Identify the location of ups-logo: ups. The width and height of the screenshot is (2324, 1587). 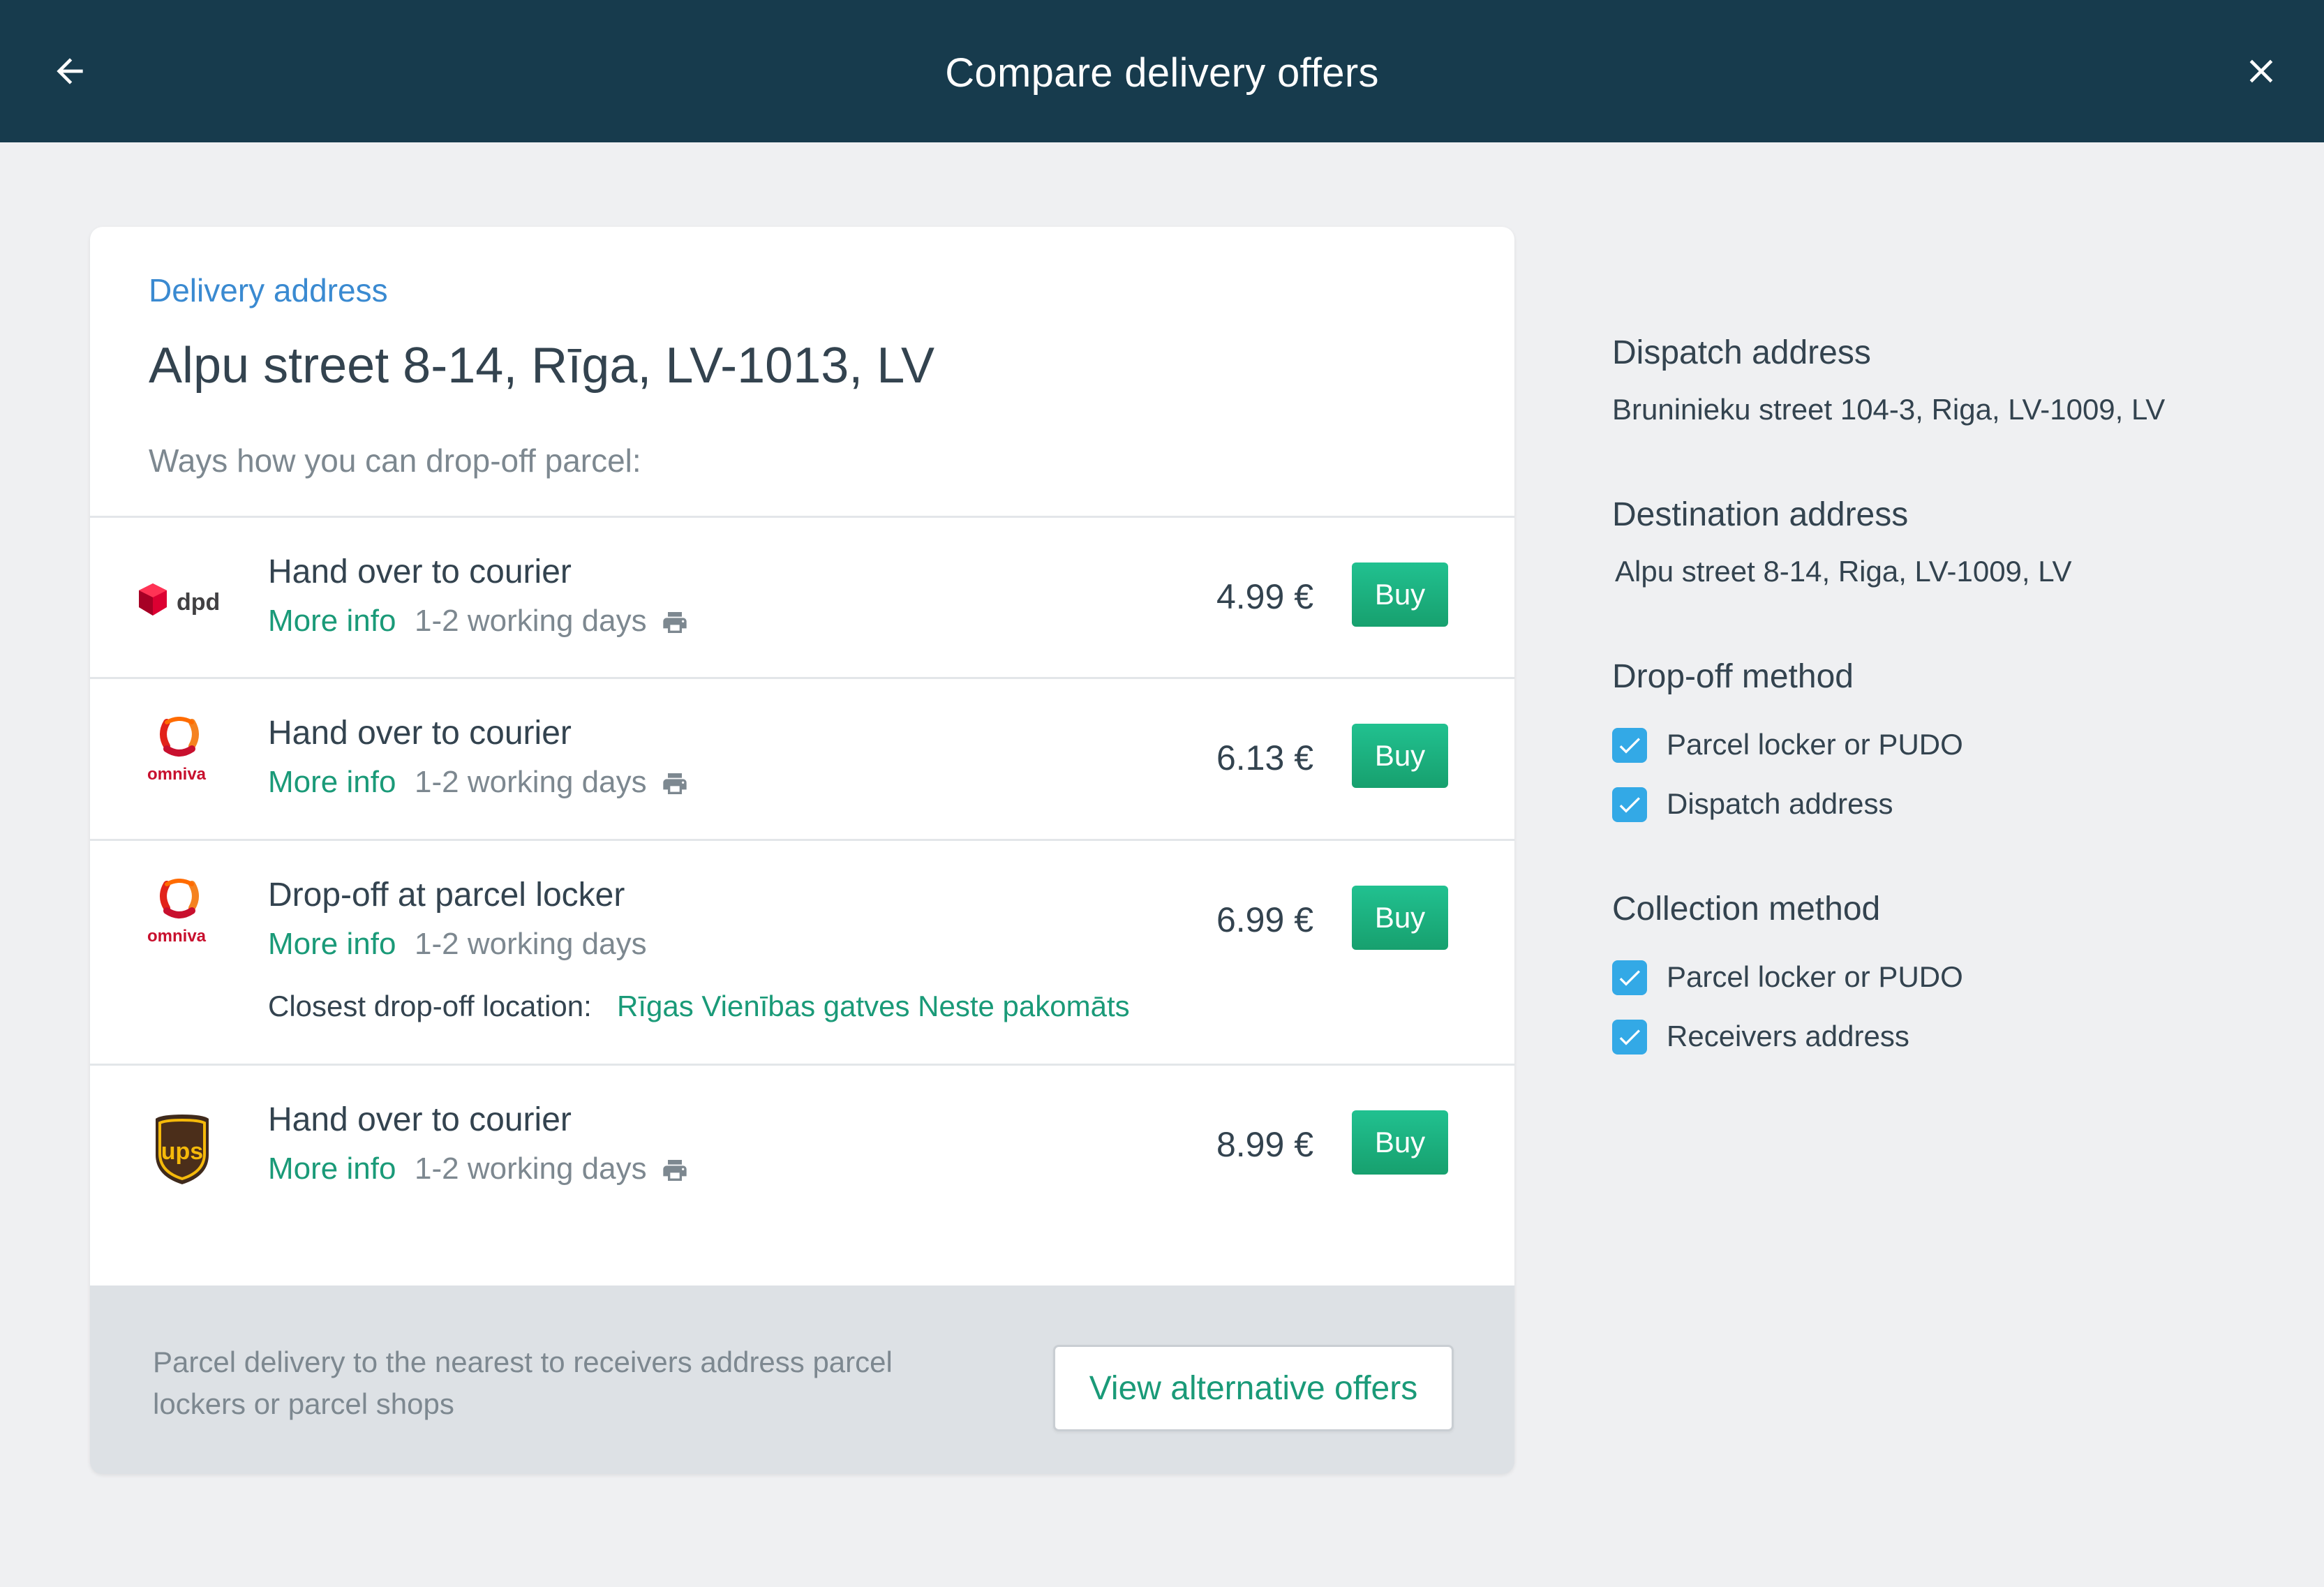
(182, 1151).